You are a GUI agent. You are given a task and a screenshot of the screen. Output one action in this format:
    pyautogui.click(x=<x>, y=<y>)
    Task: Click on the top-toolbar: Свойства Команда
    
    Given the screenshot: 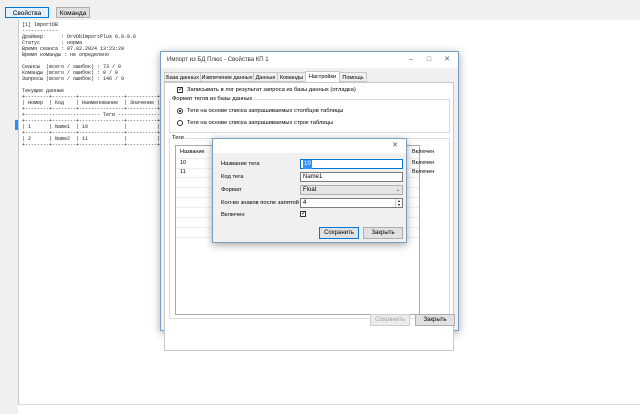 What is the action you would take?
    pyautogui.click(x=320, y=10)
    